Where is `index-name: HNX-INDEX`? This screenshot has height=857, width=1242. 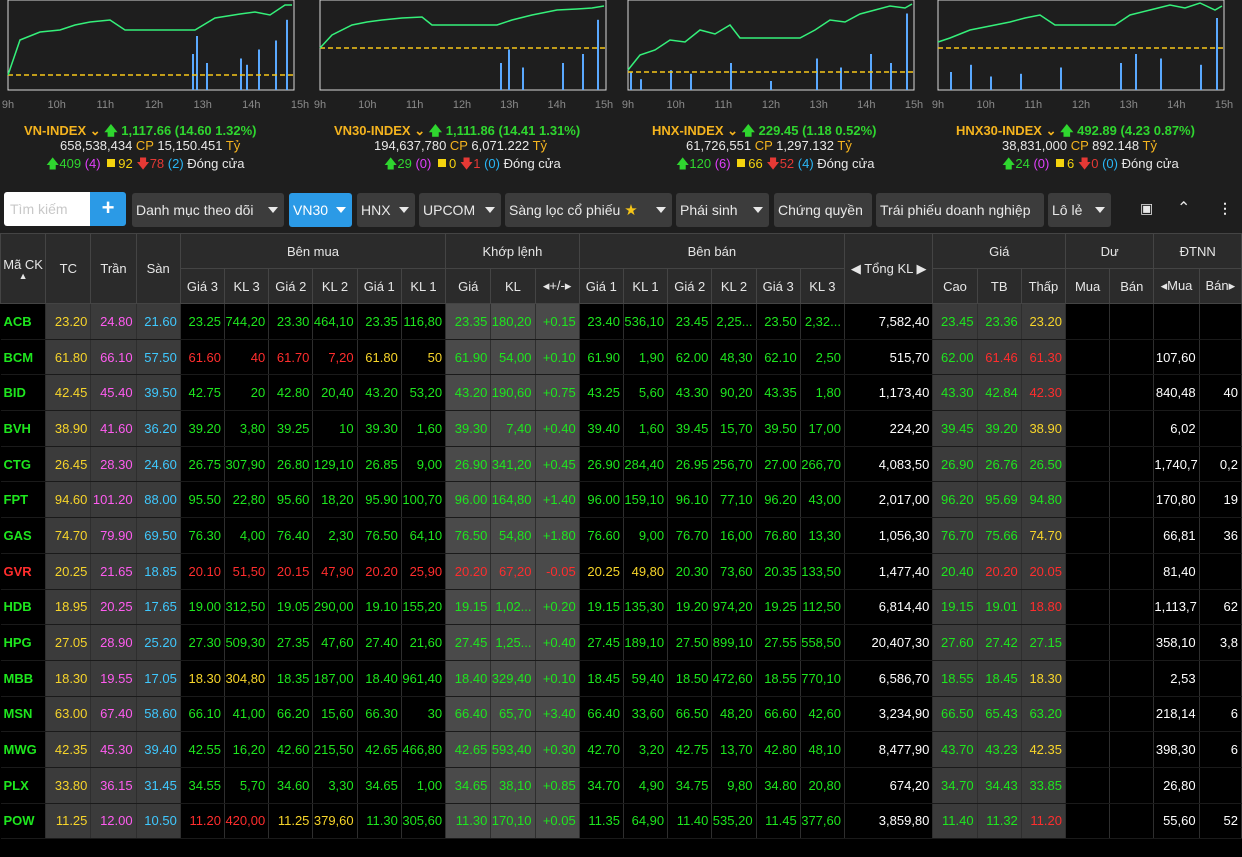
index-name: HNX-INDEX is located at coordinates (688, 130).